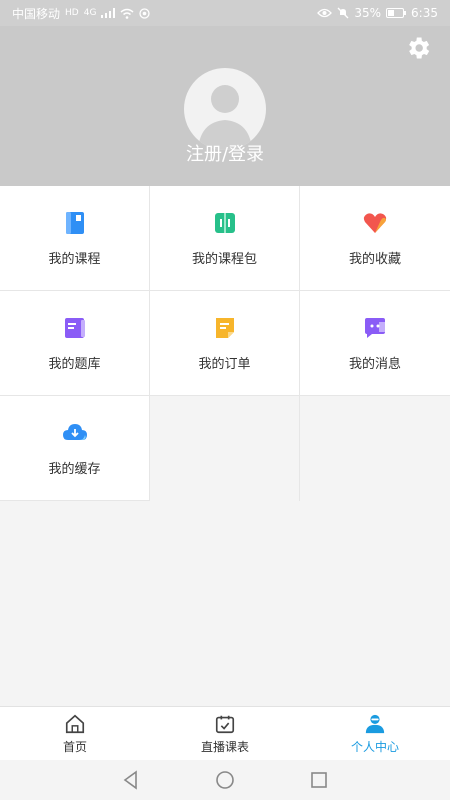  I want to click on system-nav-bar, so click(225, 780).